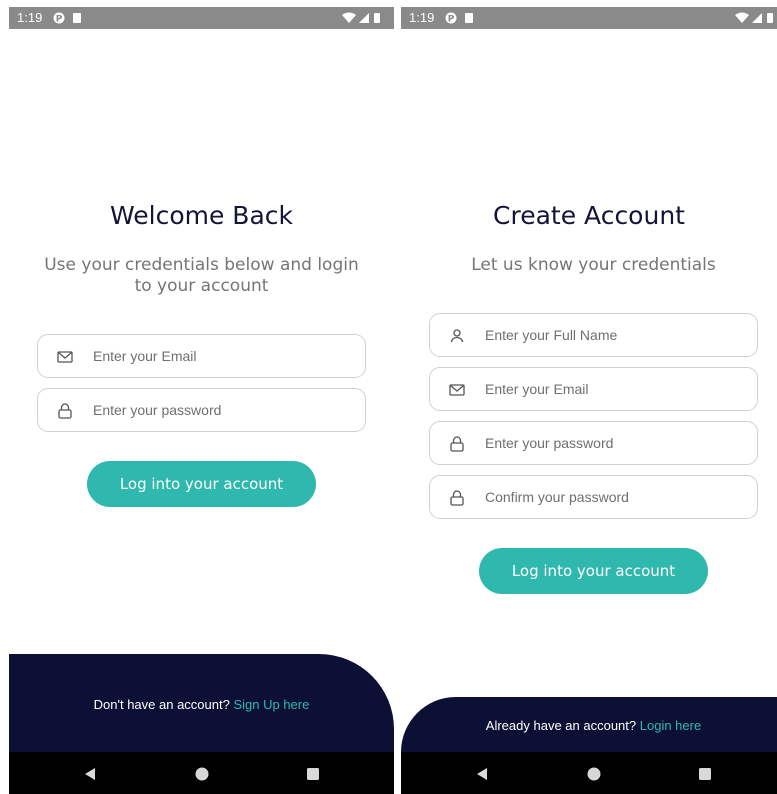 The height and width of the screenshot is (794, 777). What do you see at coordinates (593, 571) in the screenshot?
I see `create-account-button: Log into your account` at bounding box center [593, 571].